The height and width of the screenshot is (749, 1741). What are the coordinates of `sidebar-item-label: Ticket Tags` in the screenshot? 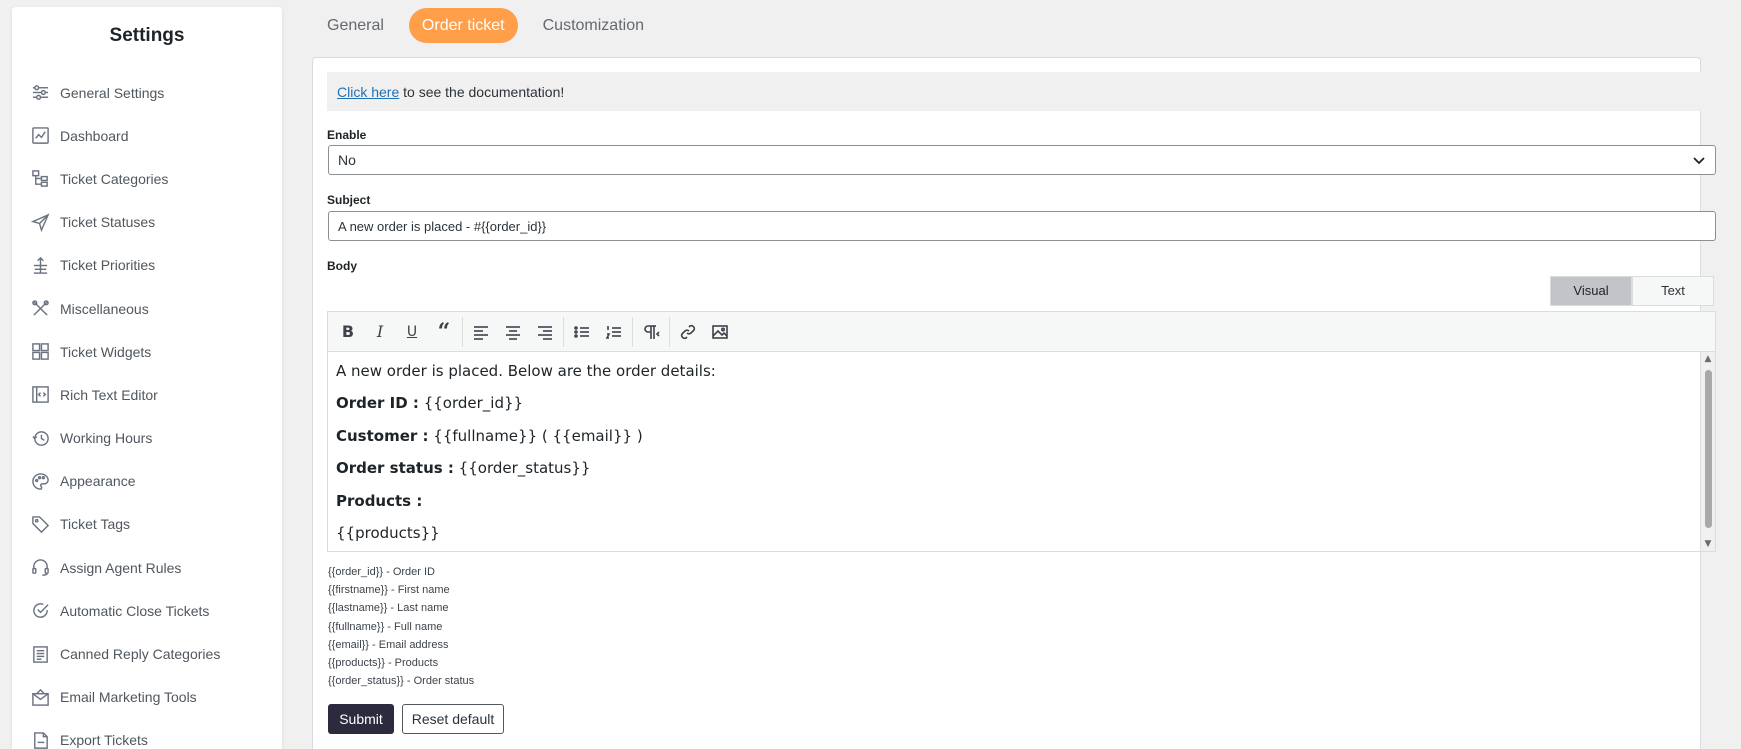 It's located at (95, 524).